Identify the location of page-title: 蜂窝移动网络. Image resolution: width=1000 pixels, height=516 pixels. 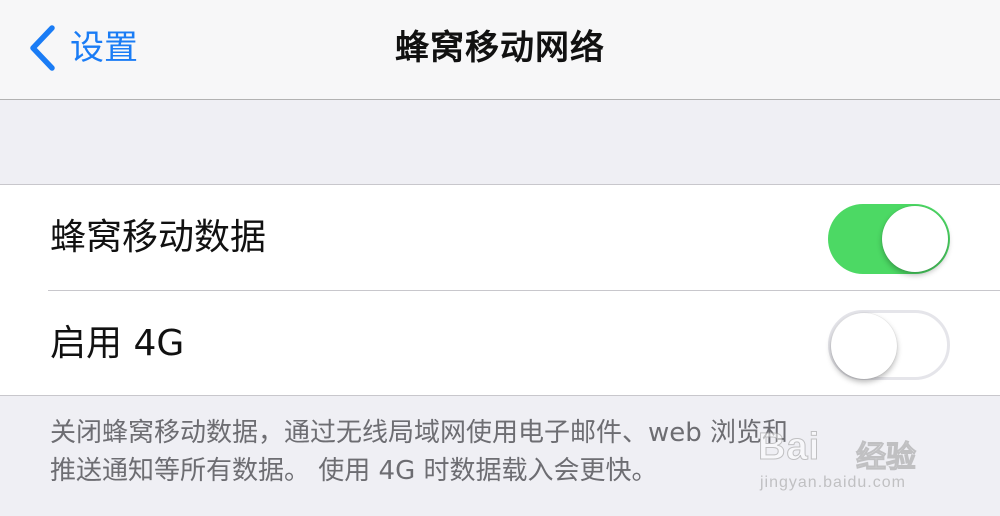
(500, 48).